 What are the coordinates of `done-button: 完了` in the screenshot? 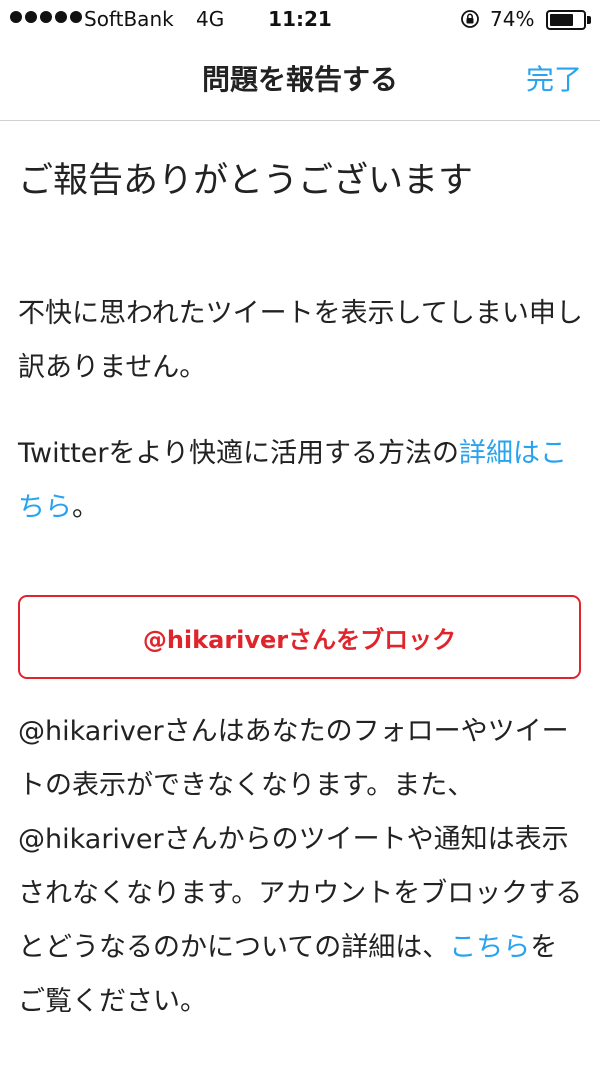 It's located at (554, 78).